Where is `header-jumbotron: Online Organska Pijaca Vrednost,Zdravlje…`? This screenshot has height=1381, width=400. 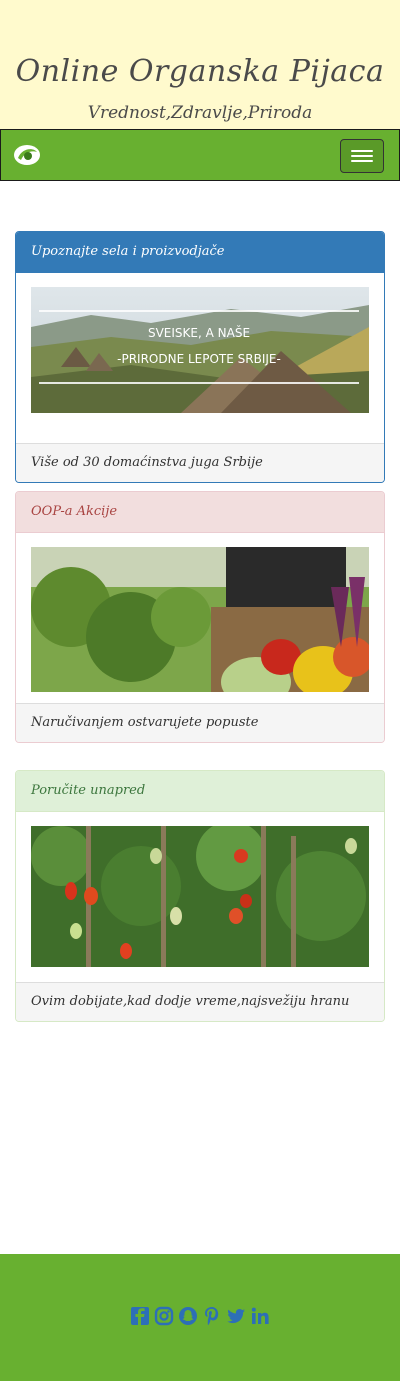 header-jumbotron: Online Organska Pijaca Vrednost,Zdravlje… is located at coordinates (200, 64).